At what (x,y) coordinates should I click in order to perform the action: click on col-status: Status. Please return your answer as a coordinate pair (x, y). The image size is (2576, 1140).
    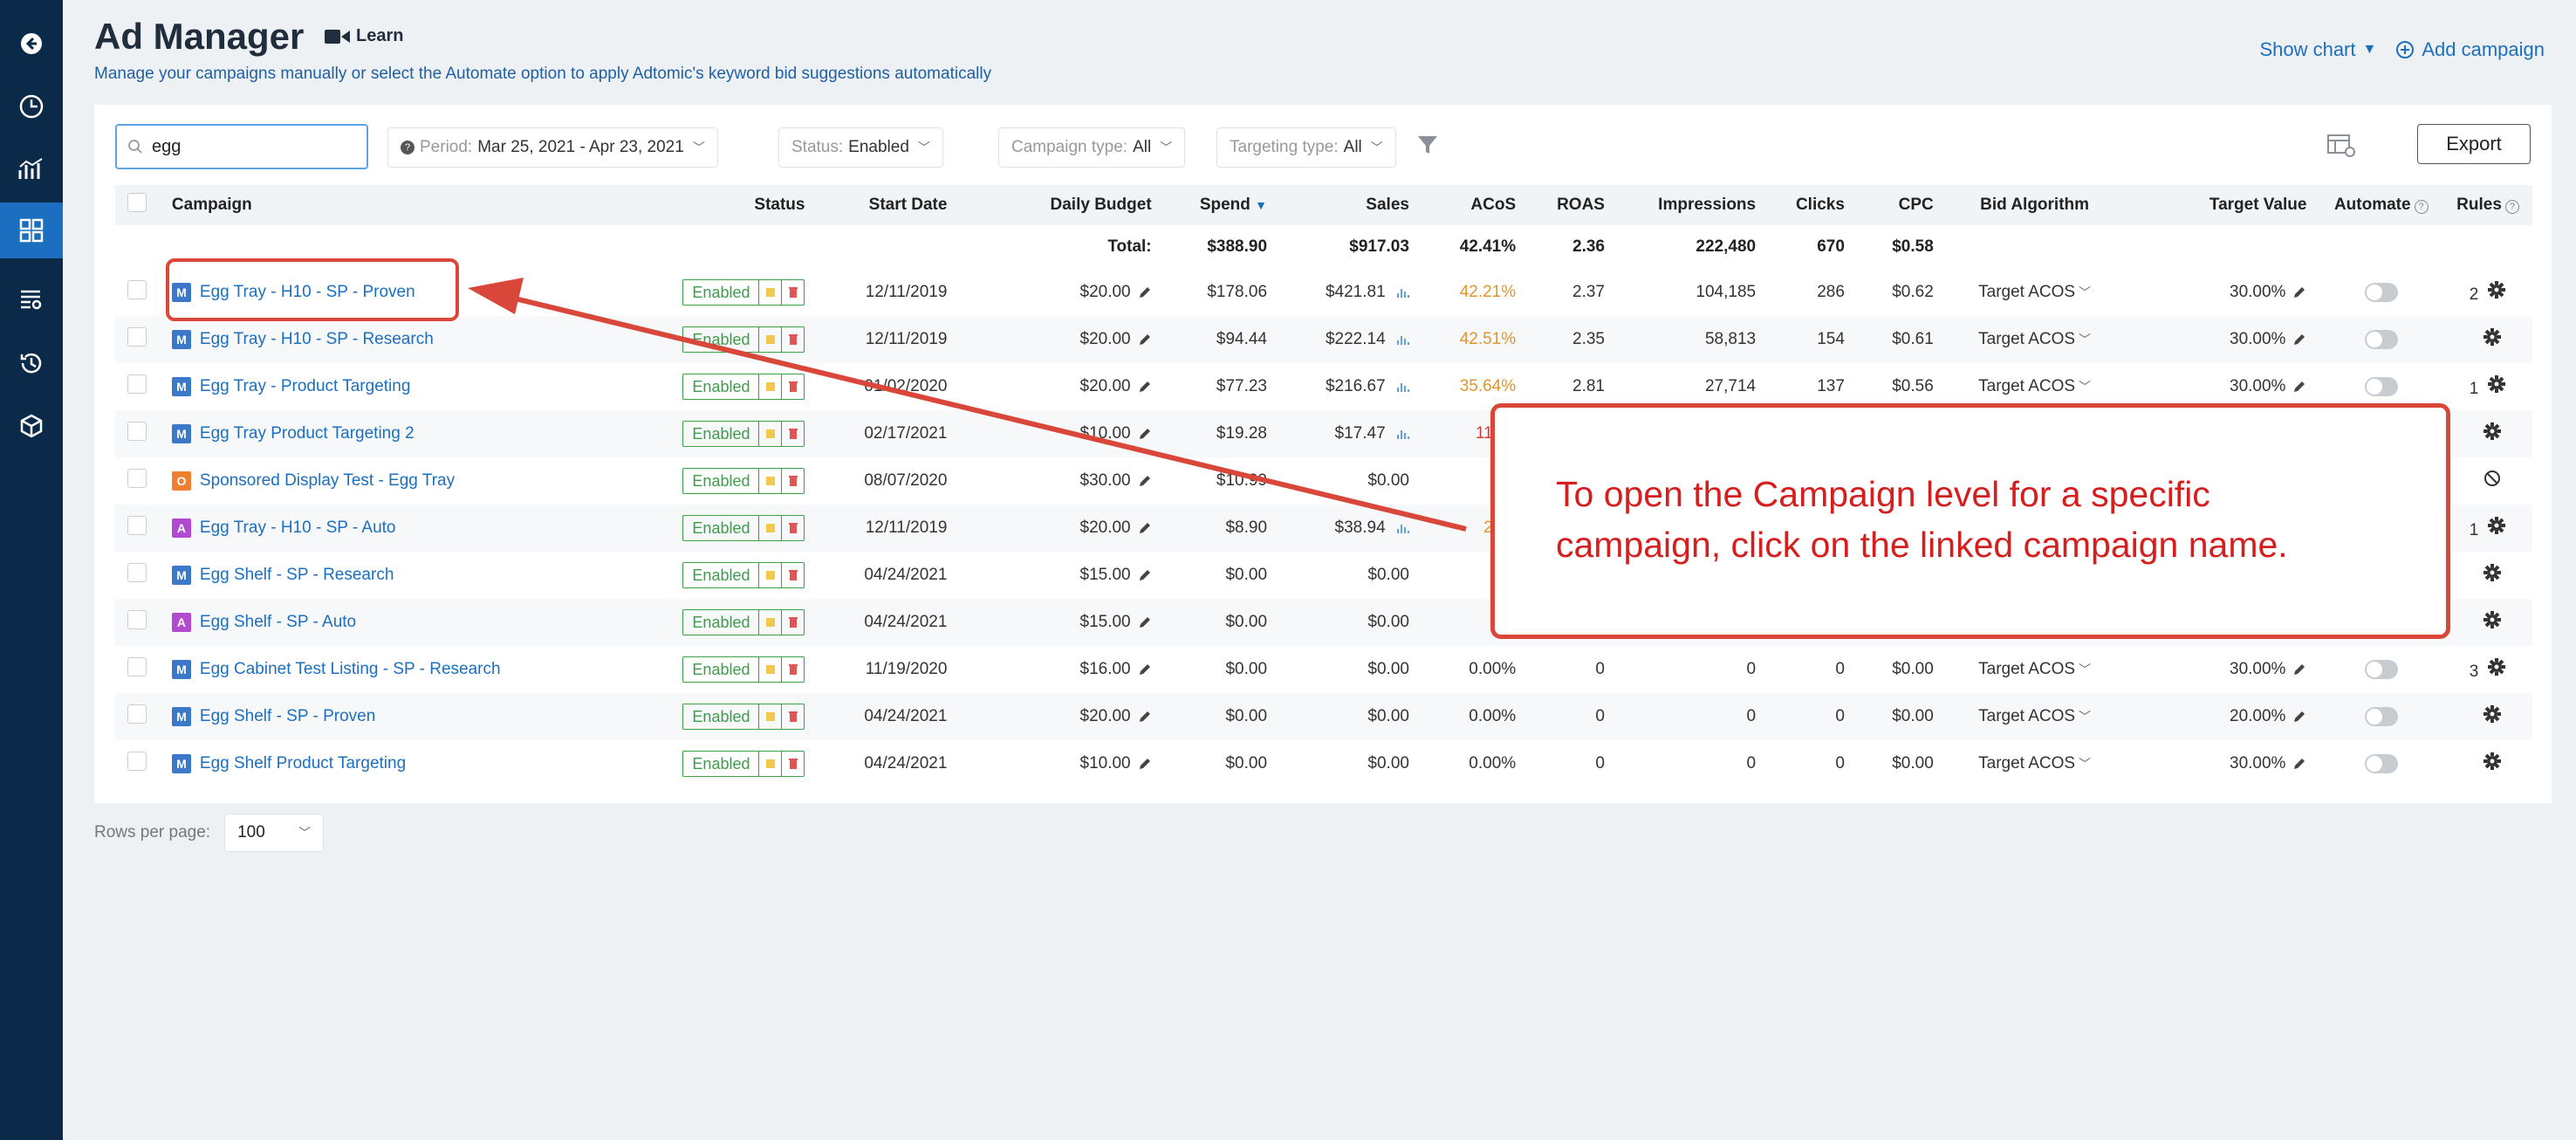
    Looking at the image, I should click on (719, 205).